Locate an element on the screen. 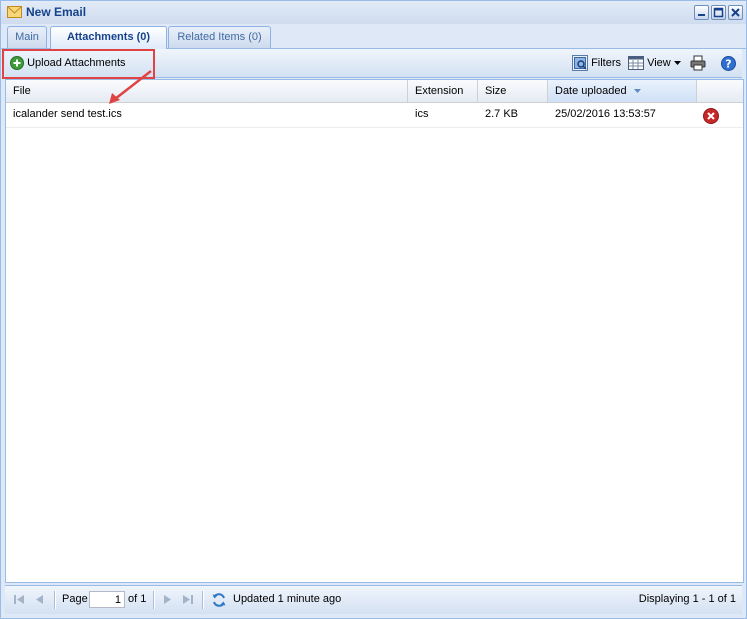 This screenshot has width=747, height=619. print-button is located at coordinates (698, 63).